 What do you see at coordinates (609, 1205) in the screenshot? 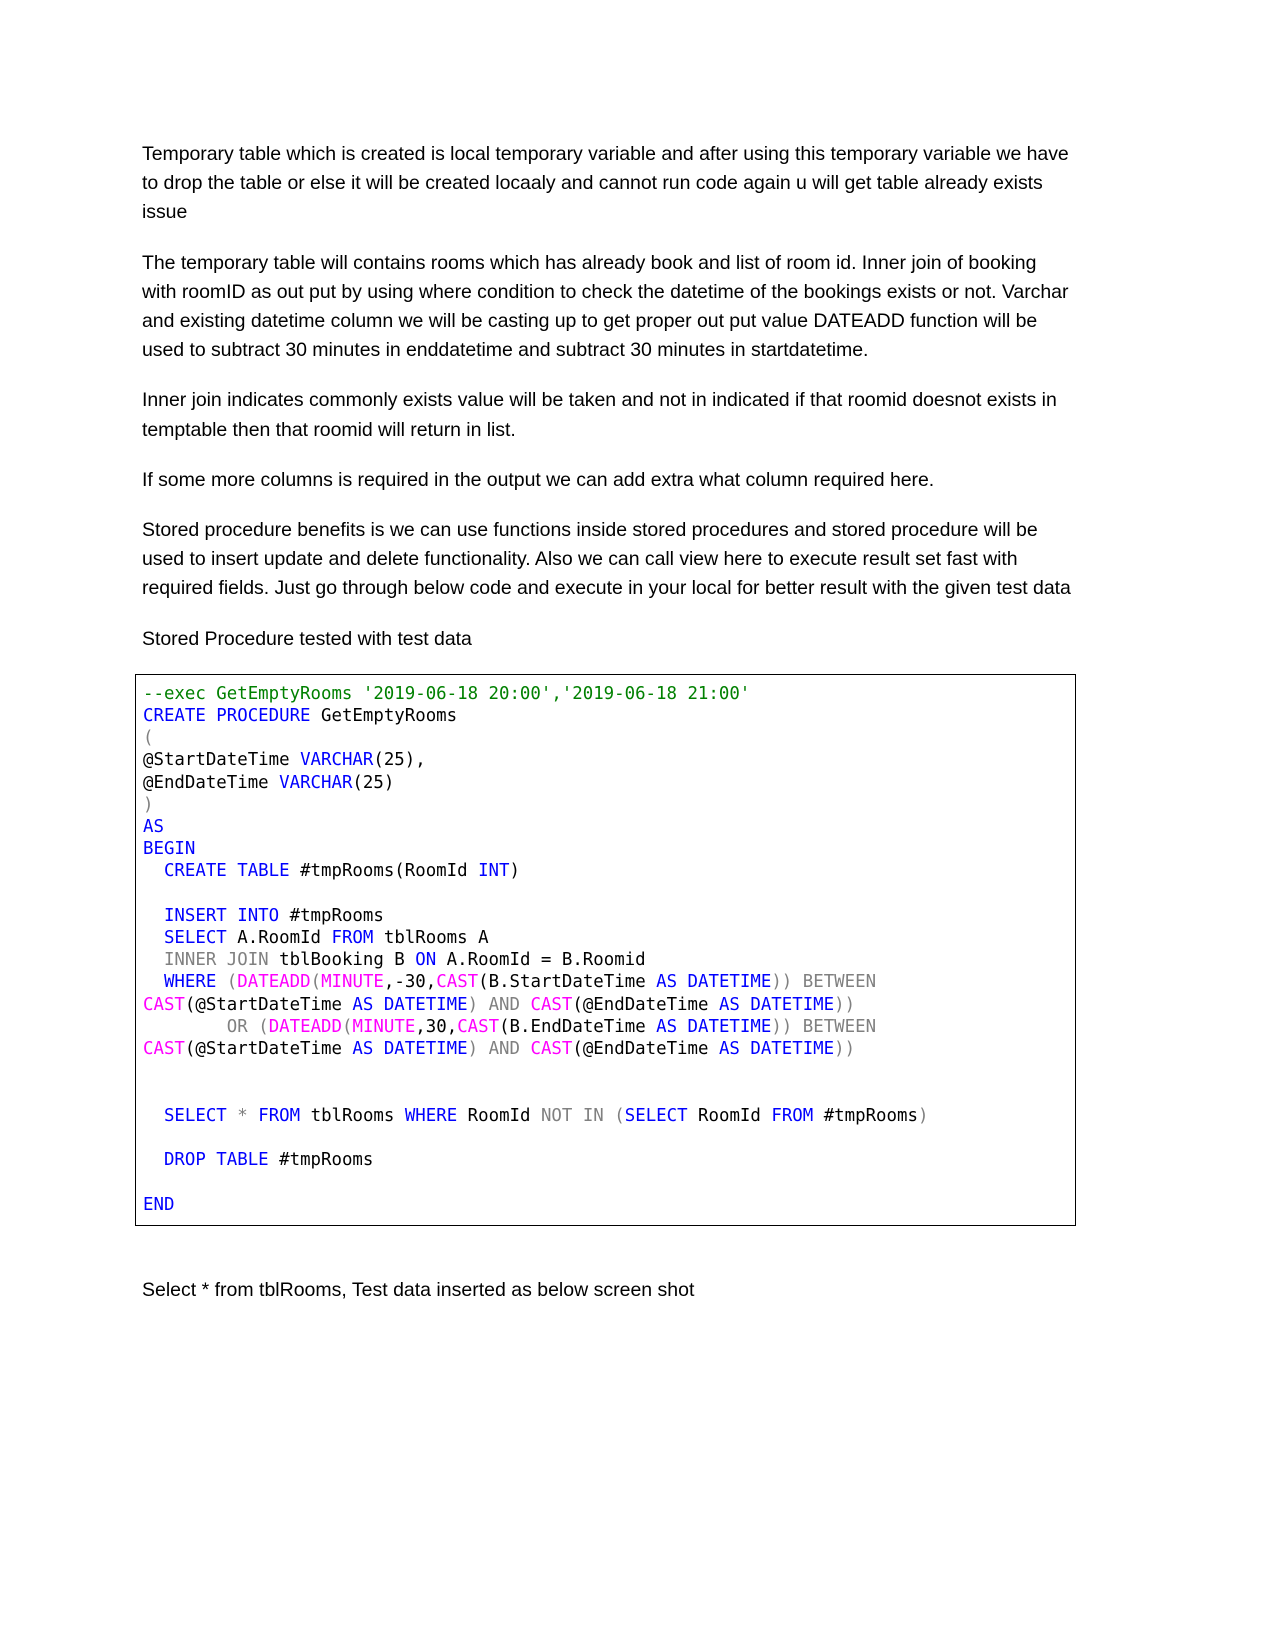
I see `code-line: END` at bounding box center [609, 1205].